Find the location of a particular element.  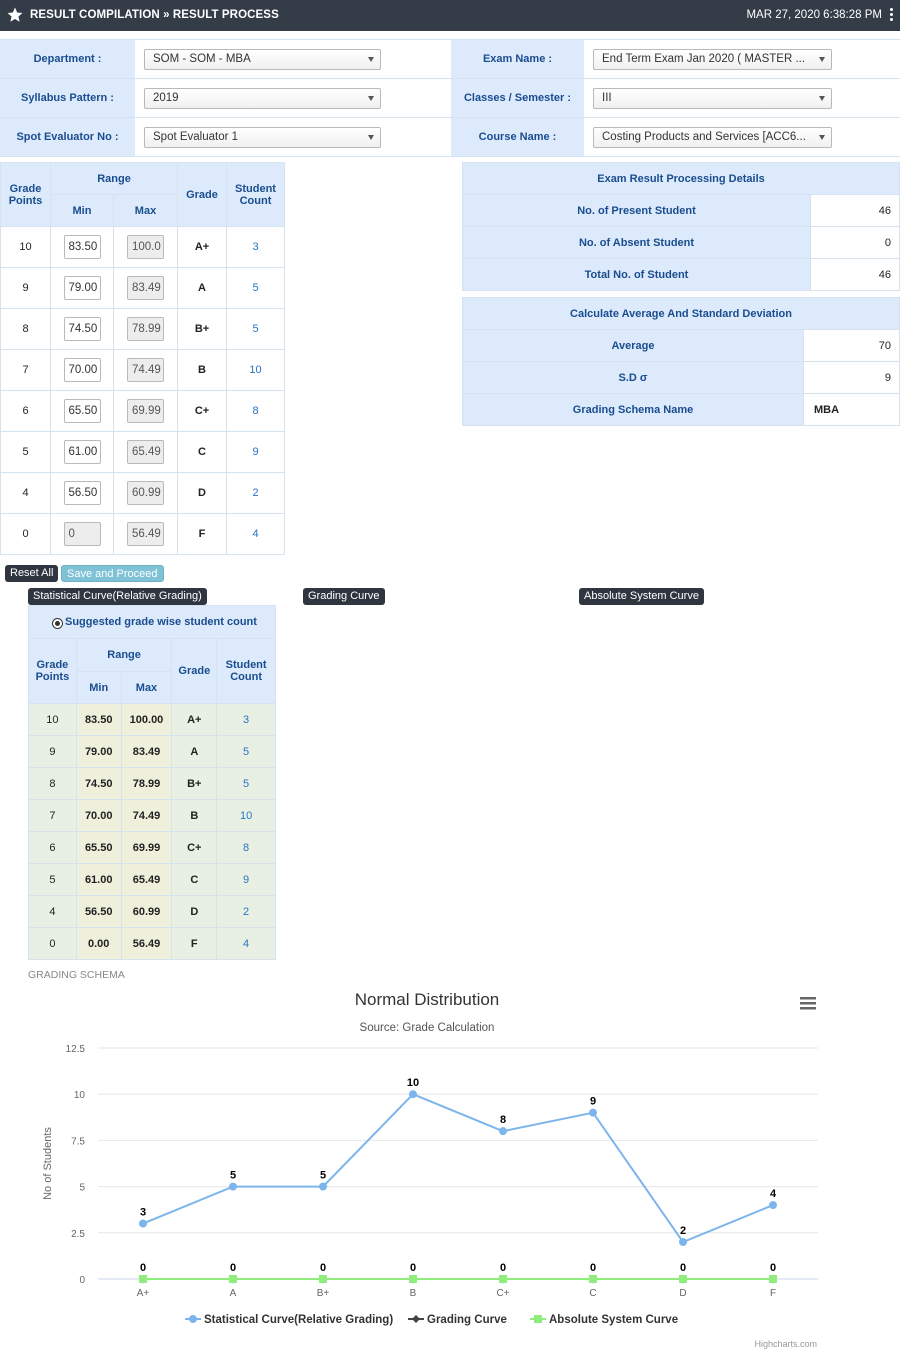

grade-cell: A is located at coordinates (194, 751).